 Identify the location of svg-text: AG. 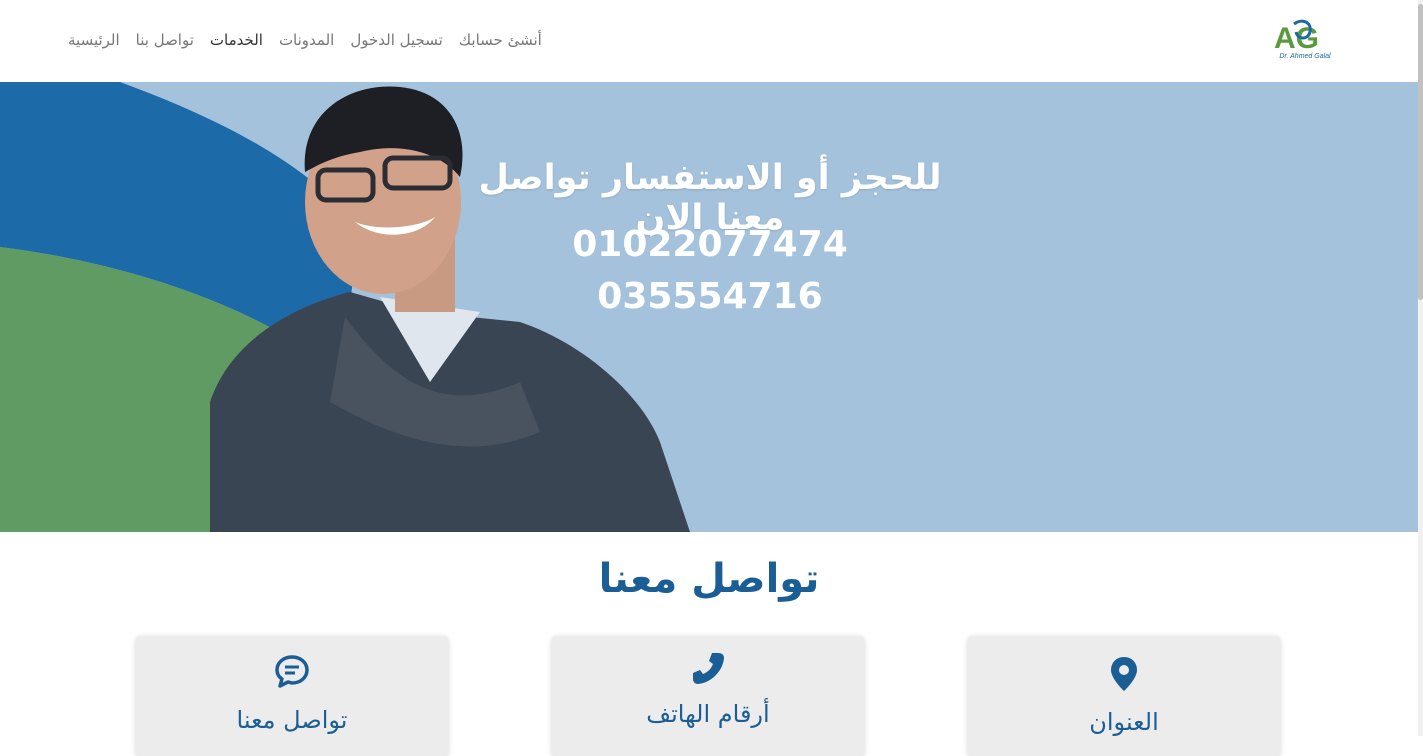
(1296, 38).